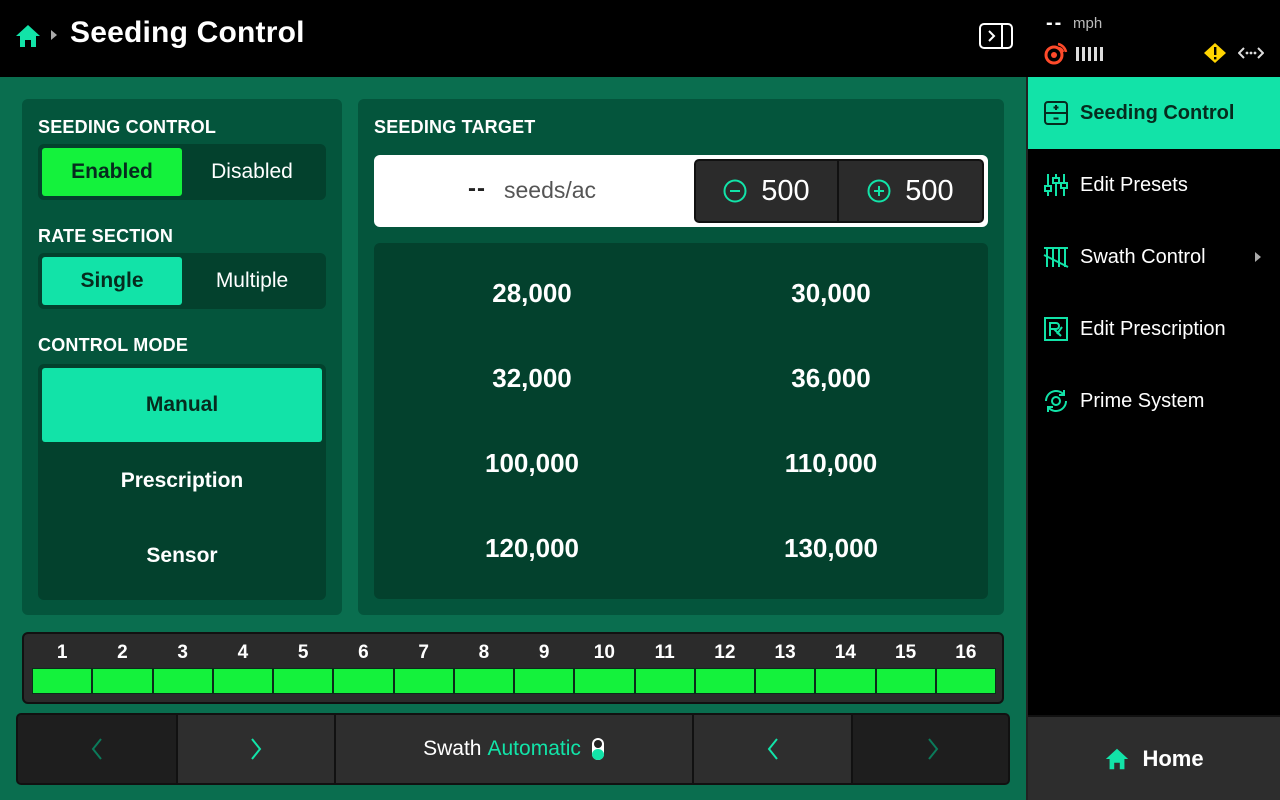 The image size is (1280, 800). I want to click on sidebar-item-label: Prime System, so click(1142, 400).